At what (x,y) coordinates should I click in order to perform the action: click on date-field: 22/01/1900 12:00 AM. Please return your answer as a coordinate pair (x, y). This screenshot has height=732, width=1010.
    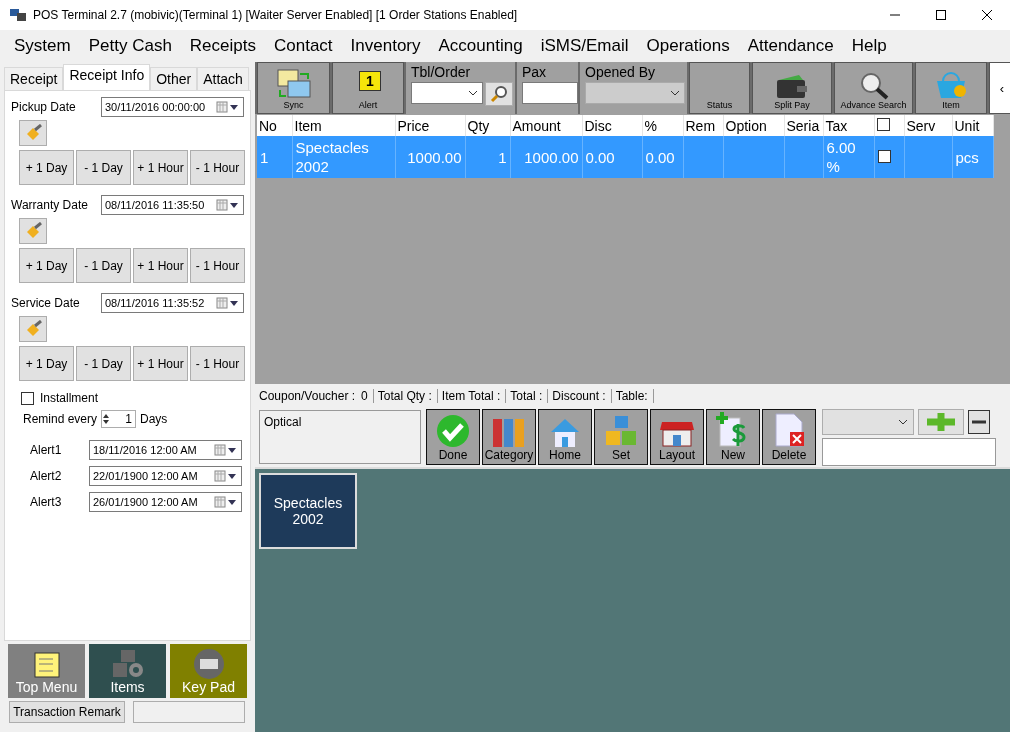
    Looking at the image, I should click on (165, 476).